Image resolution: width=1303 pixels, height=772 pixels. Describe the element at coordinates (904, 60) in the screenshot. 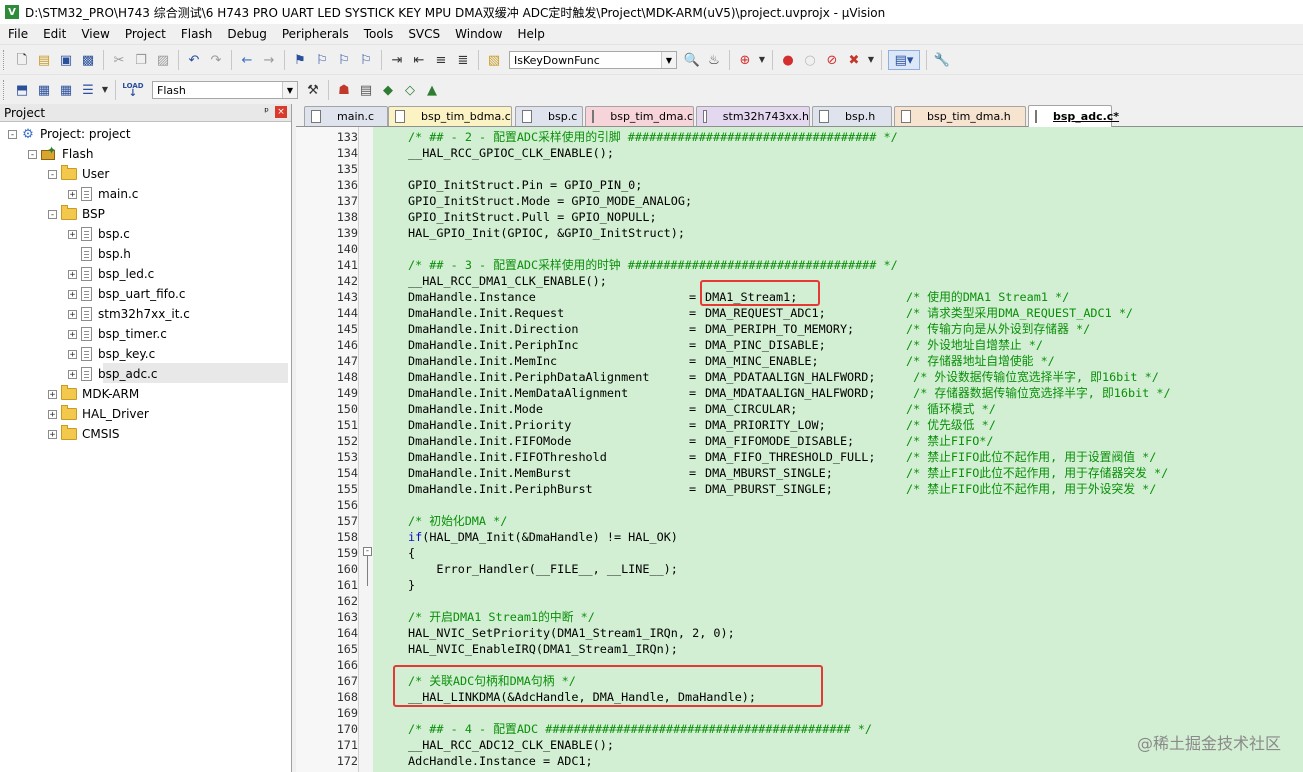

I see `window-layout-icon: ▤▾` at that location.